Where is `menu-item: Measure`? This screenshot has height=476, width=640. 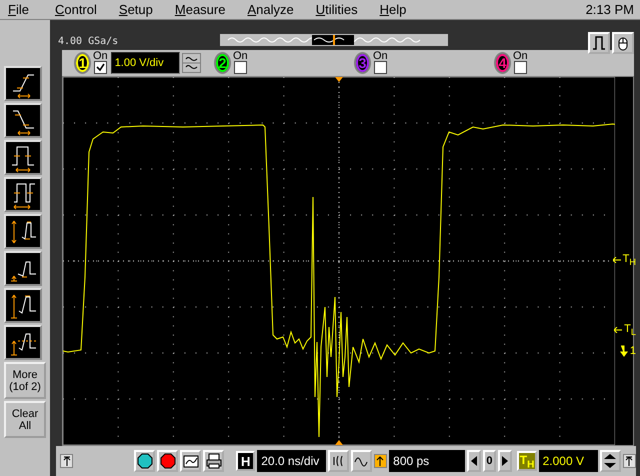 menu-item: Measure is located at coordinates (200, 9).